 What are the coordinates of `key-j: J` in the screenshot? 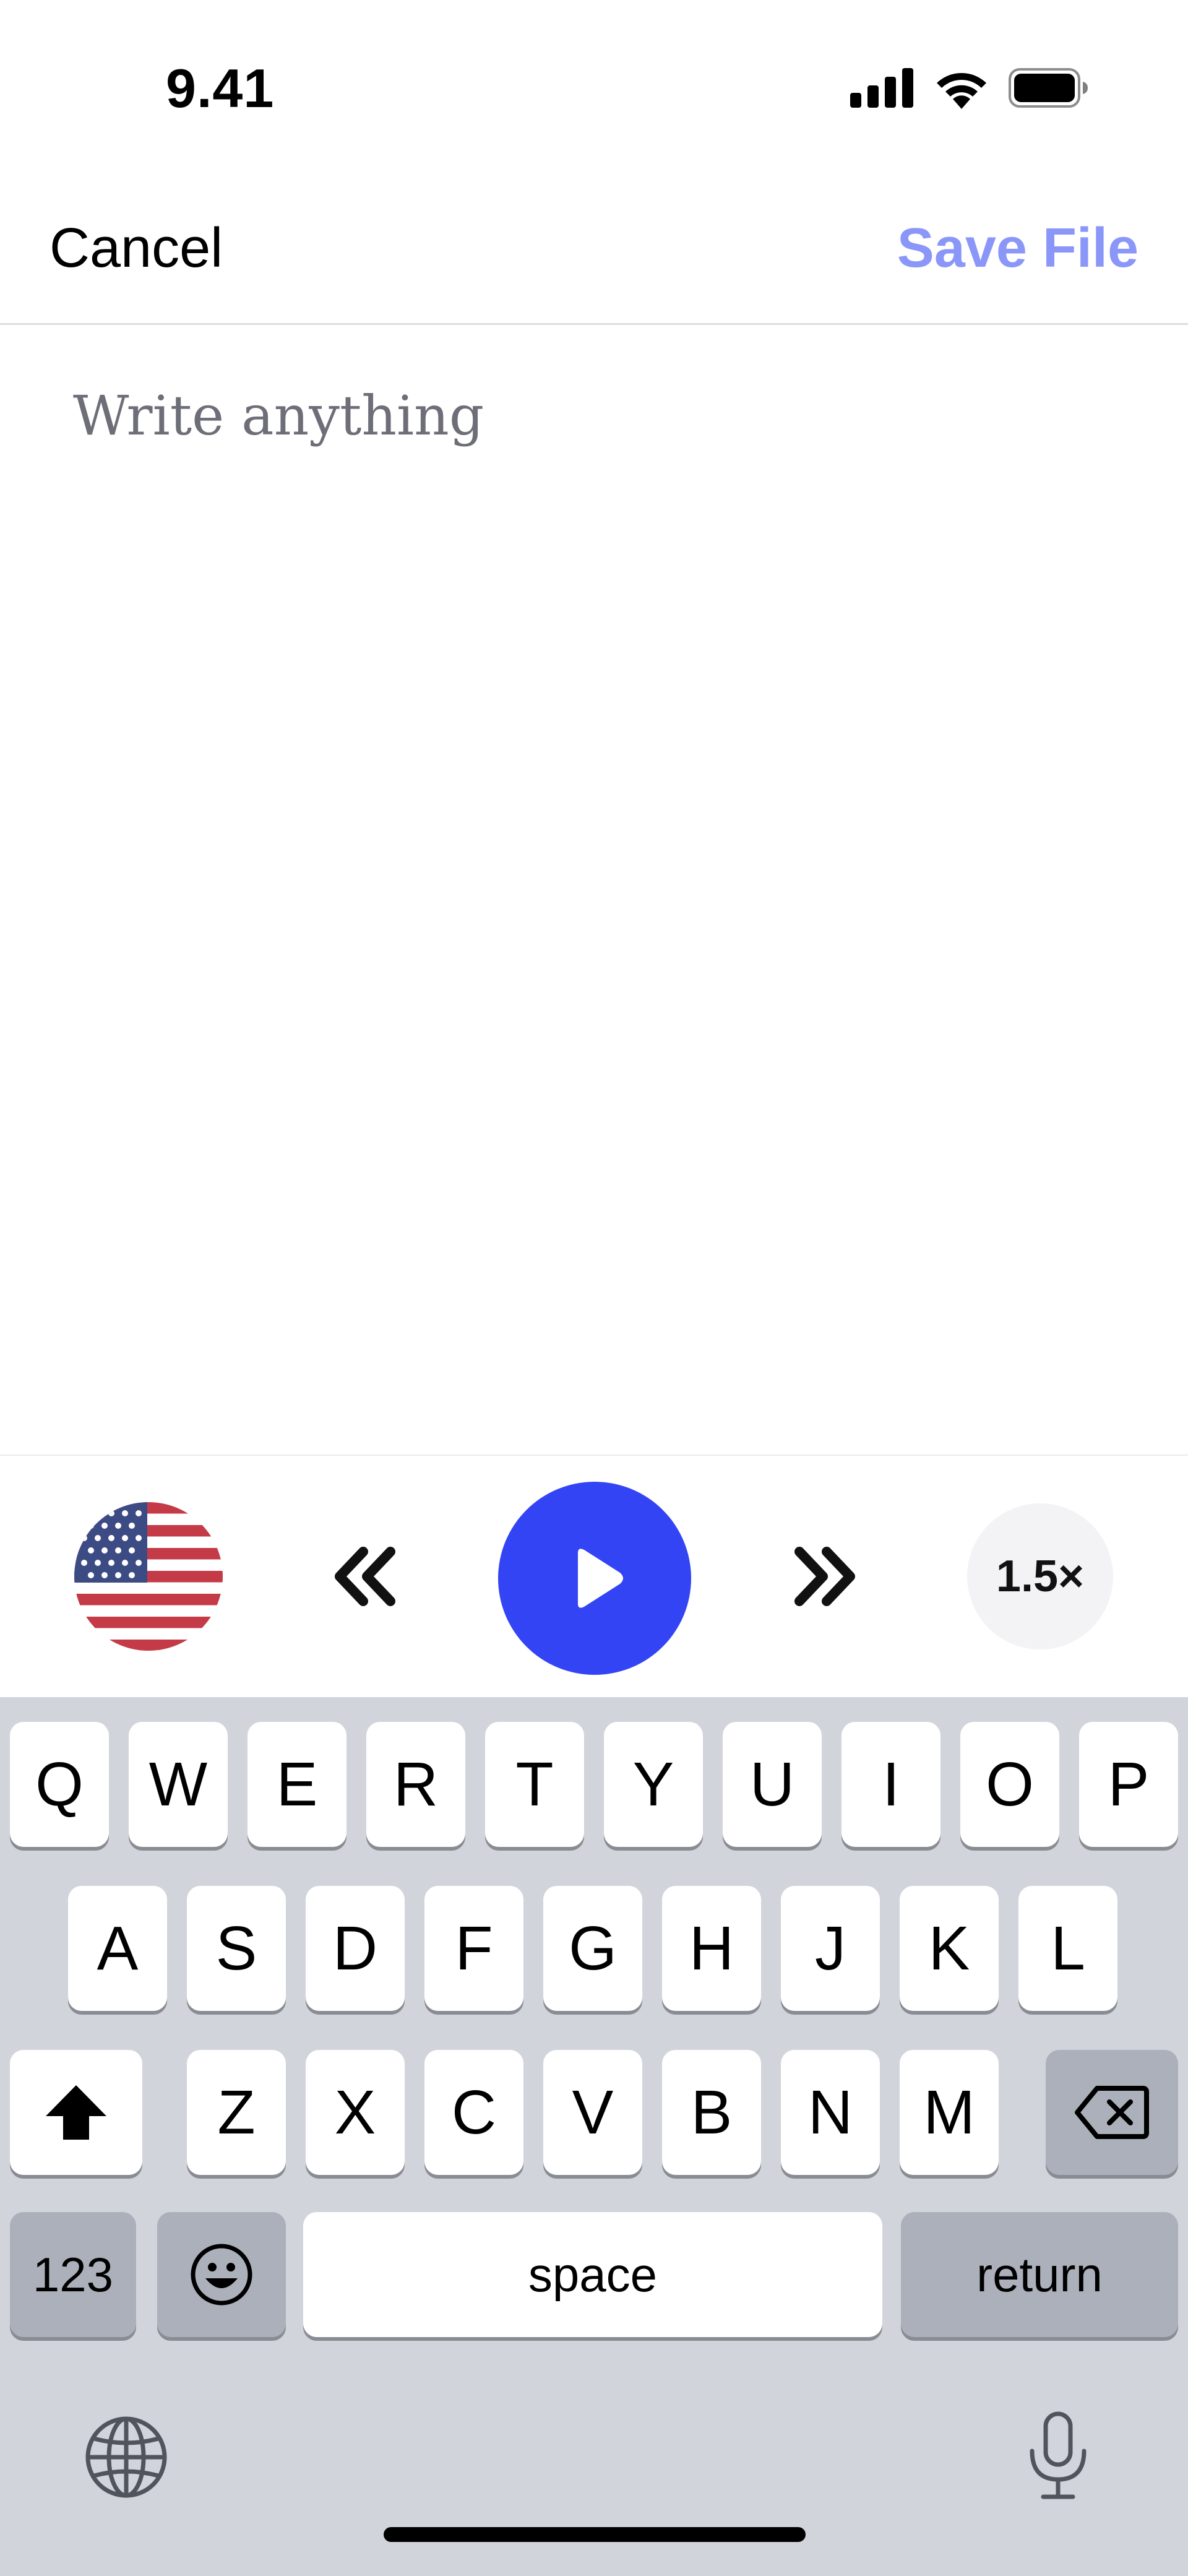 It's located at (830, 1948).